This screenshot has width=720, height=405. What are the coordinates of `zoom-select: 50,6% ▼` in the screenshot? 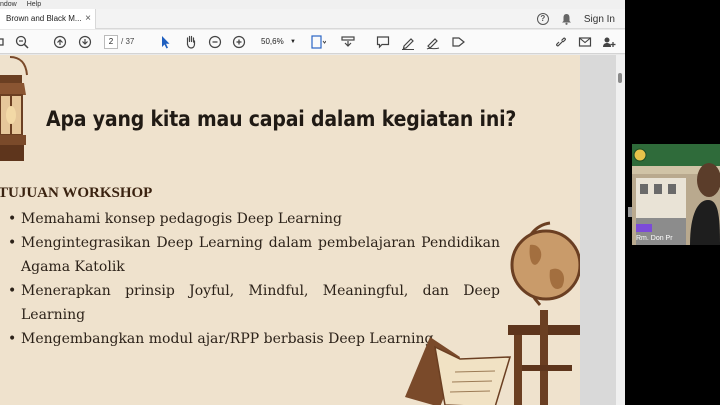 It's located at (277, 42).